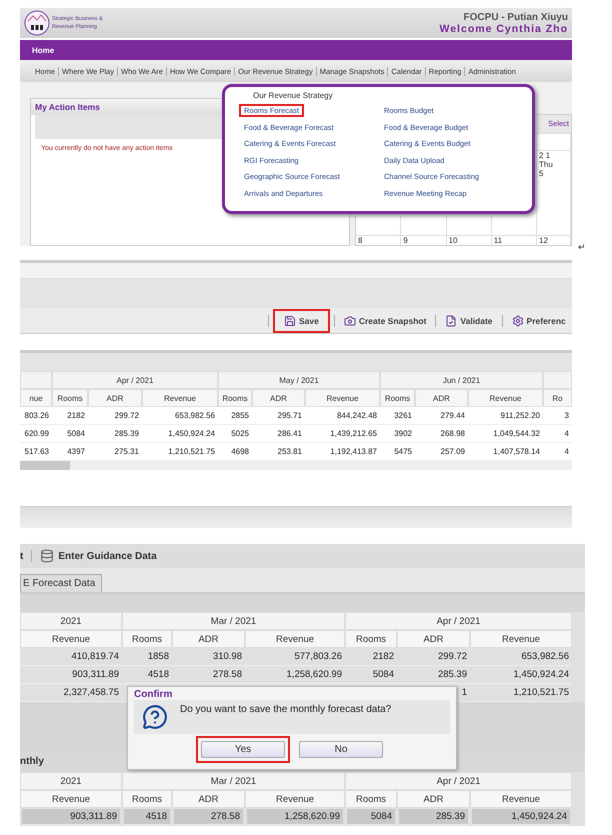 The width and height of the screenshot is (612, 835). Describe the element at coordinates (286, 709) in the screenshot. I see `dialog-message: Do you want to save the monthly forecast data?` at that location.